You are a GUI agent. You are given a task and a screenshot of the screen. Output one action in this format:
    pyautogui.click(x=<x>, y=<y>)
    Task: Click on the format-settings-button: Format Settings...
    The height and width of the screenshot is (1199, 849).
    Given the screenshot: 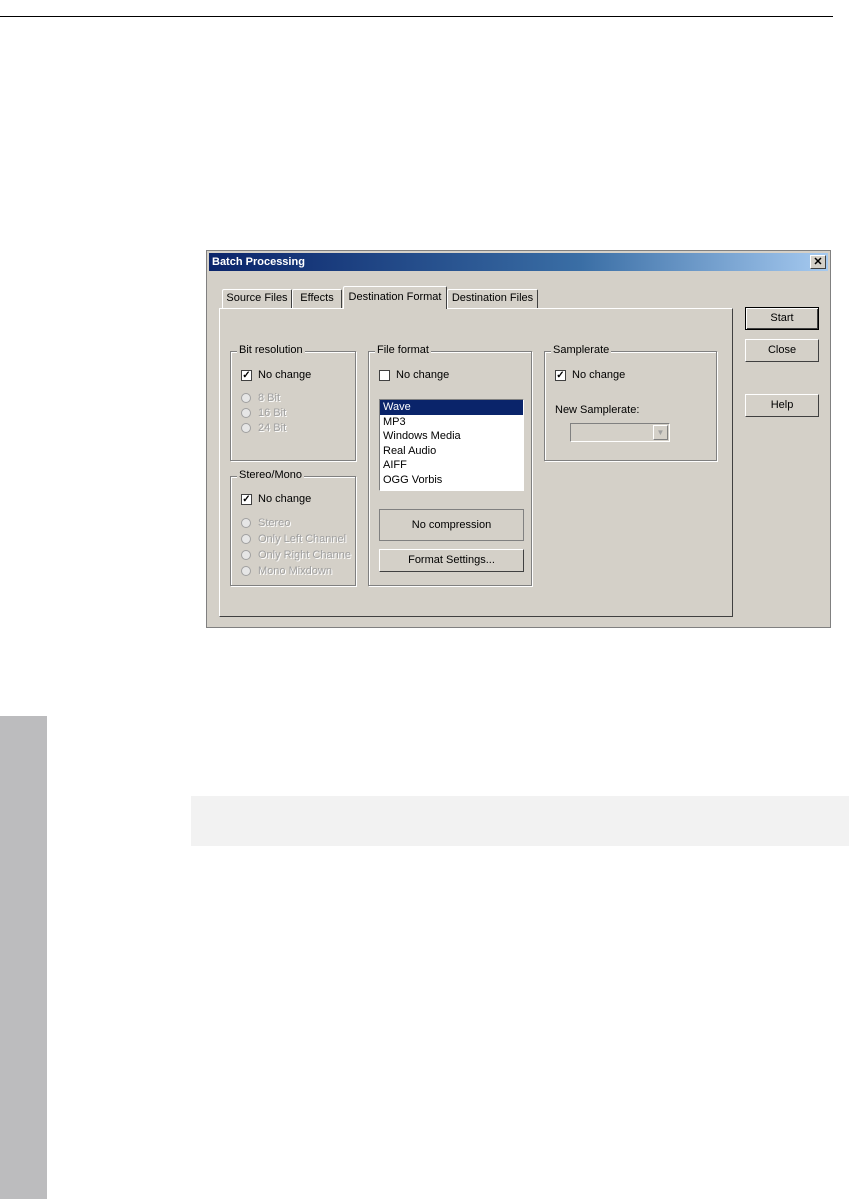 What is the action you would take?
    pyautogui.click(x=451, y=560)
    